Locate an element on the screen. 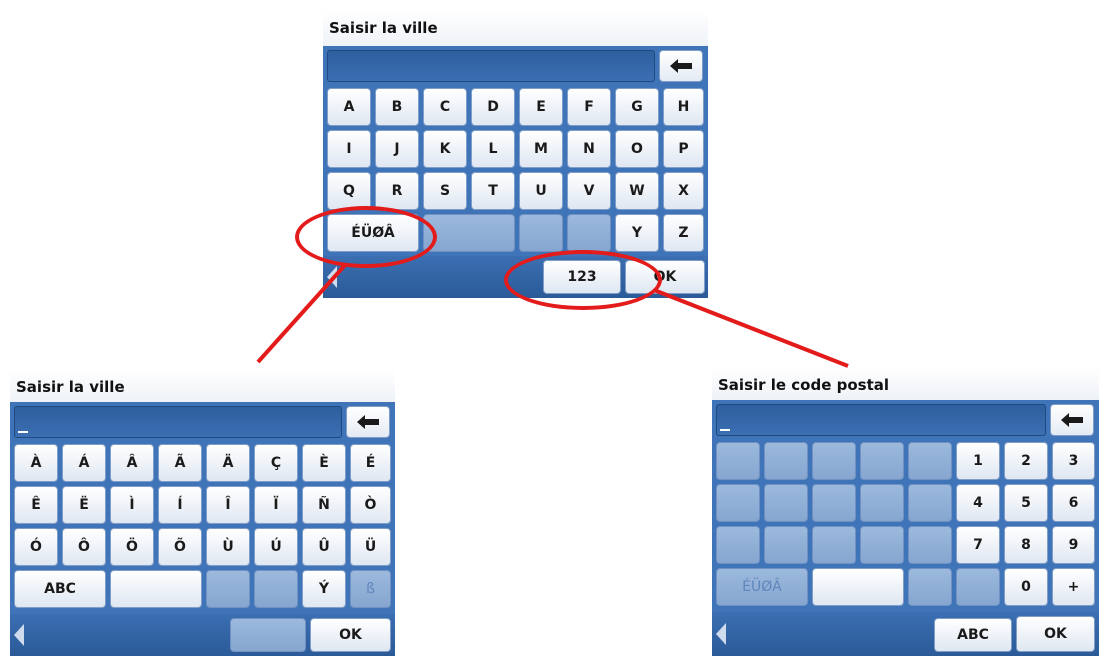  pointer-line-right is located at coordinates (751, 328).